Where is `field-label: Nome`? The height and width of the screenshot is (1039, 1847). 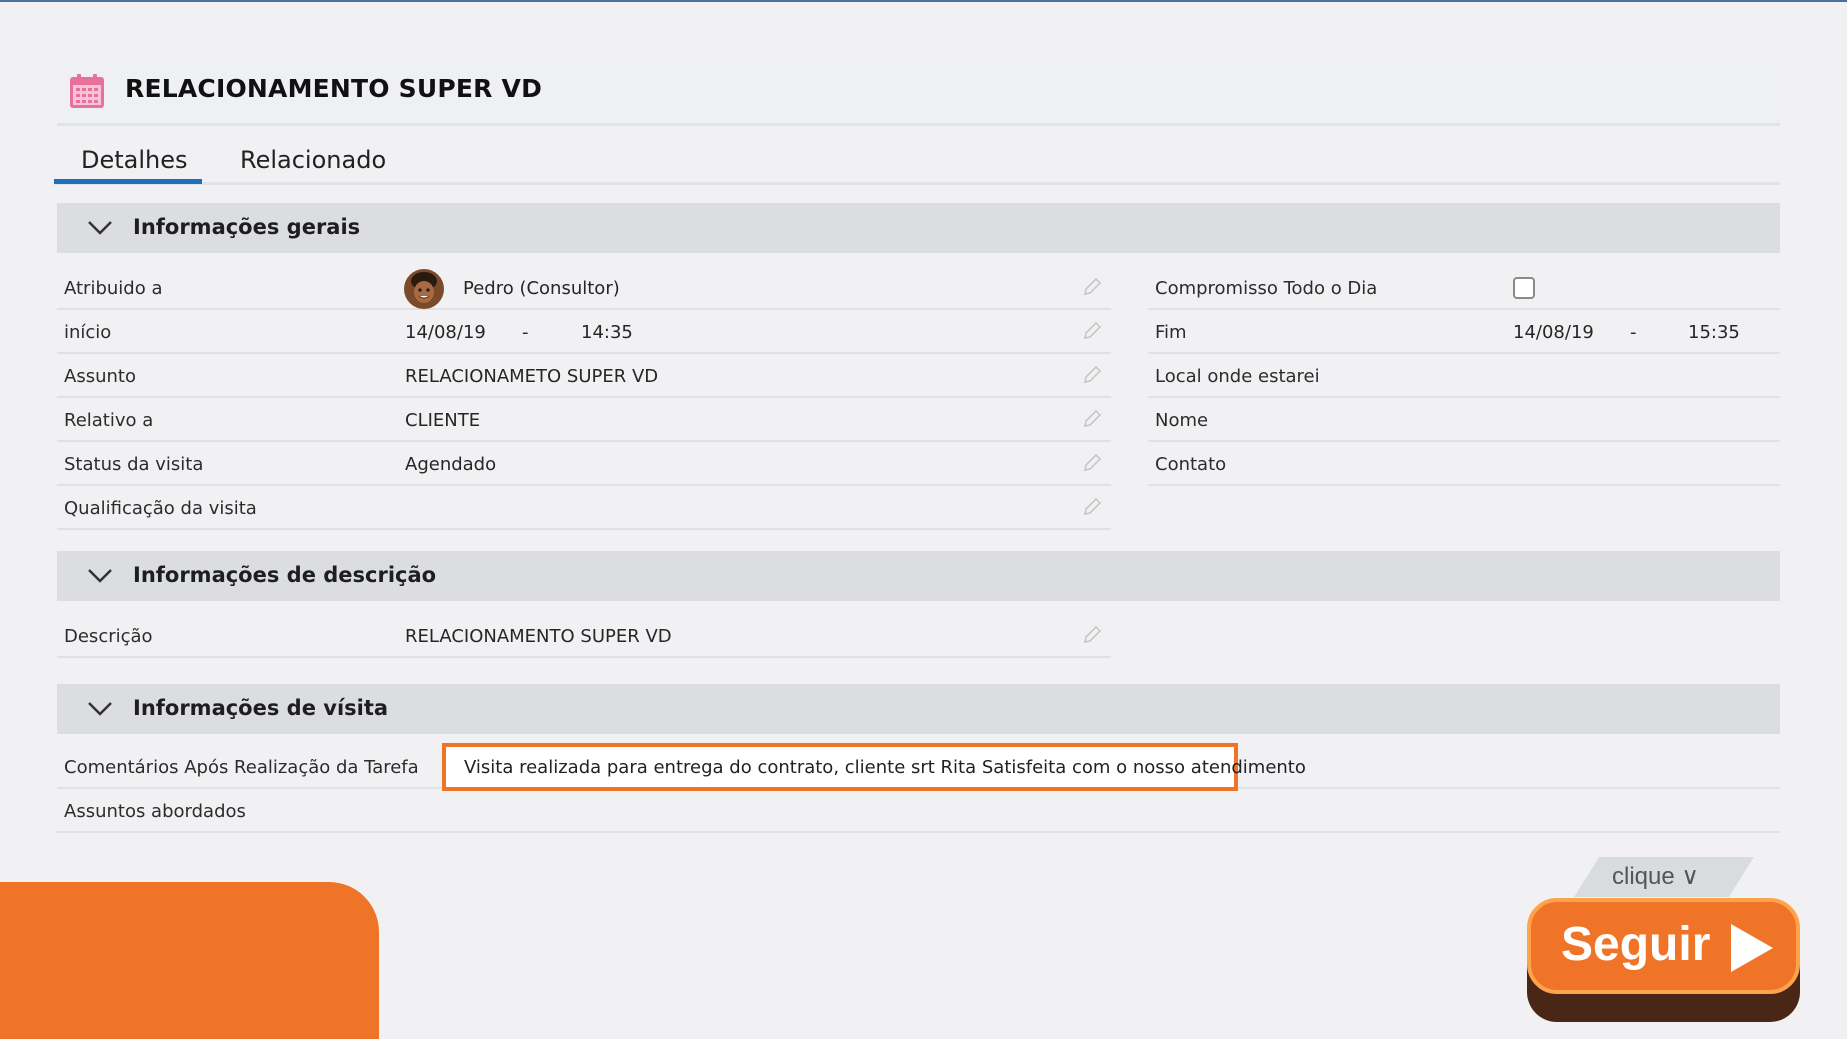
field-label: Nome is located at coordinates (1182, 420).